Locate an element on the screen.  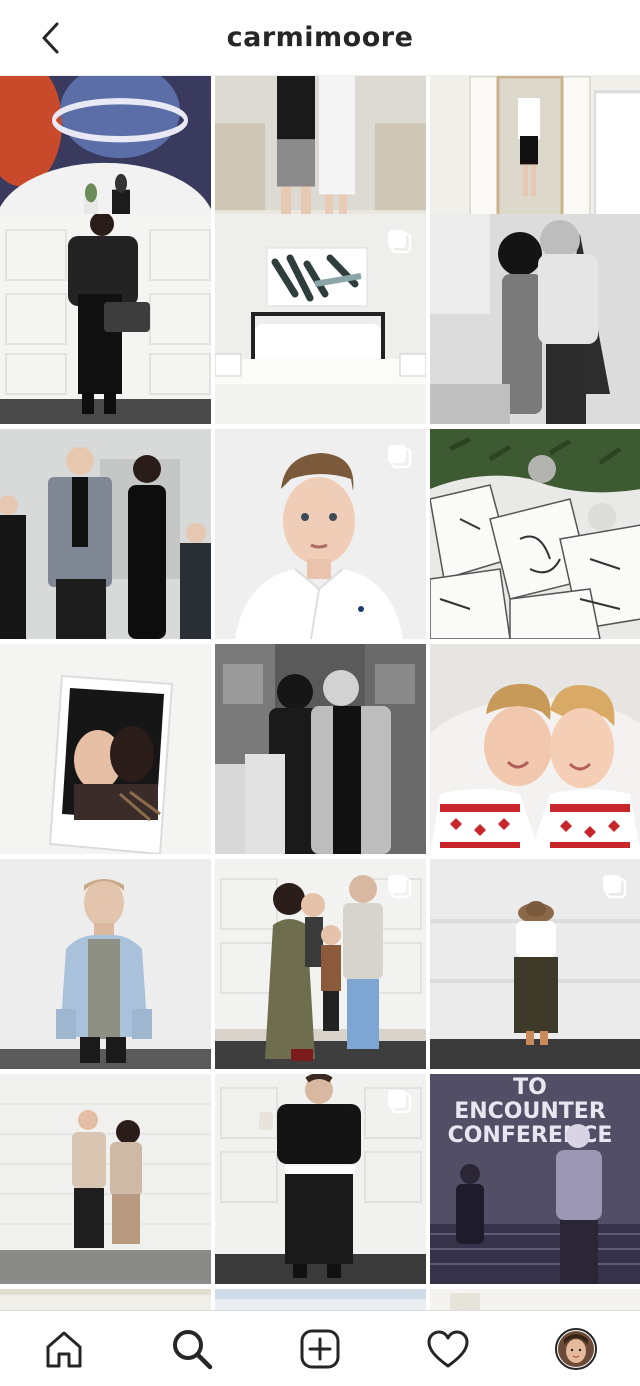
page-title: carmimoore is located at coordinates (320, 37).